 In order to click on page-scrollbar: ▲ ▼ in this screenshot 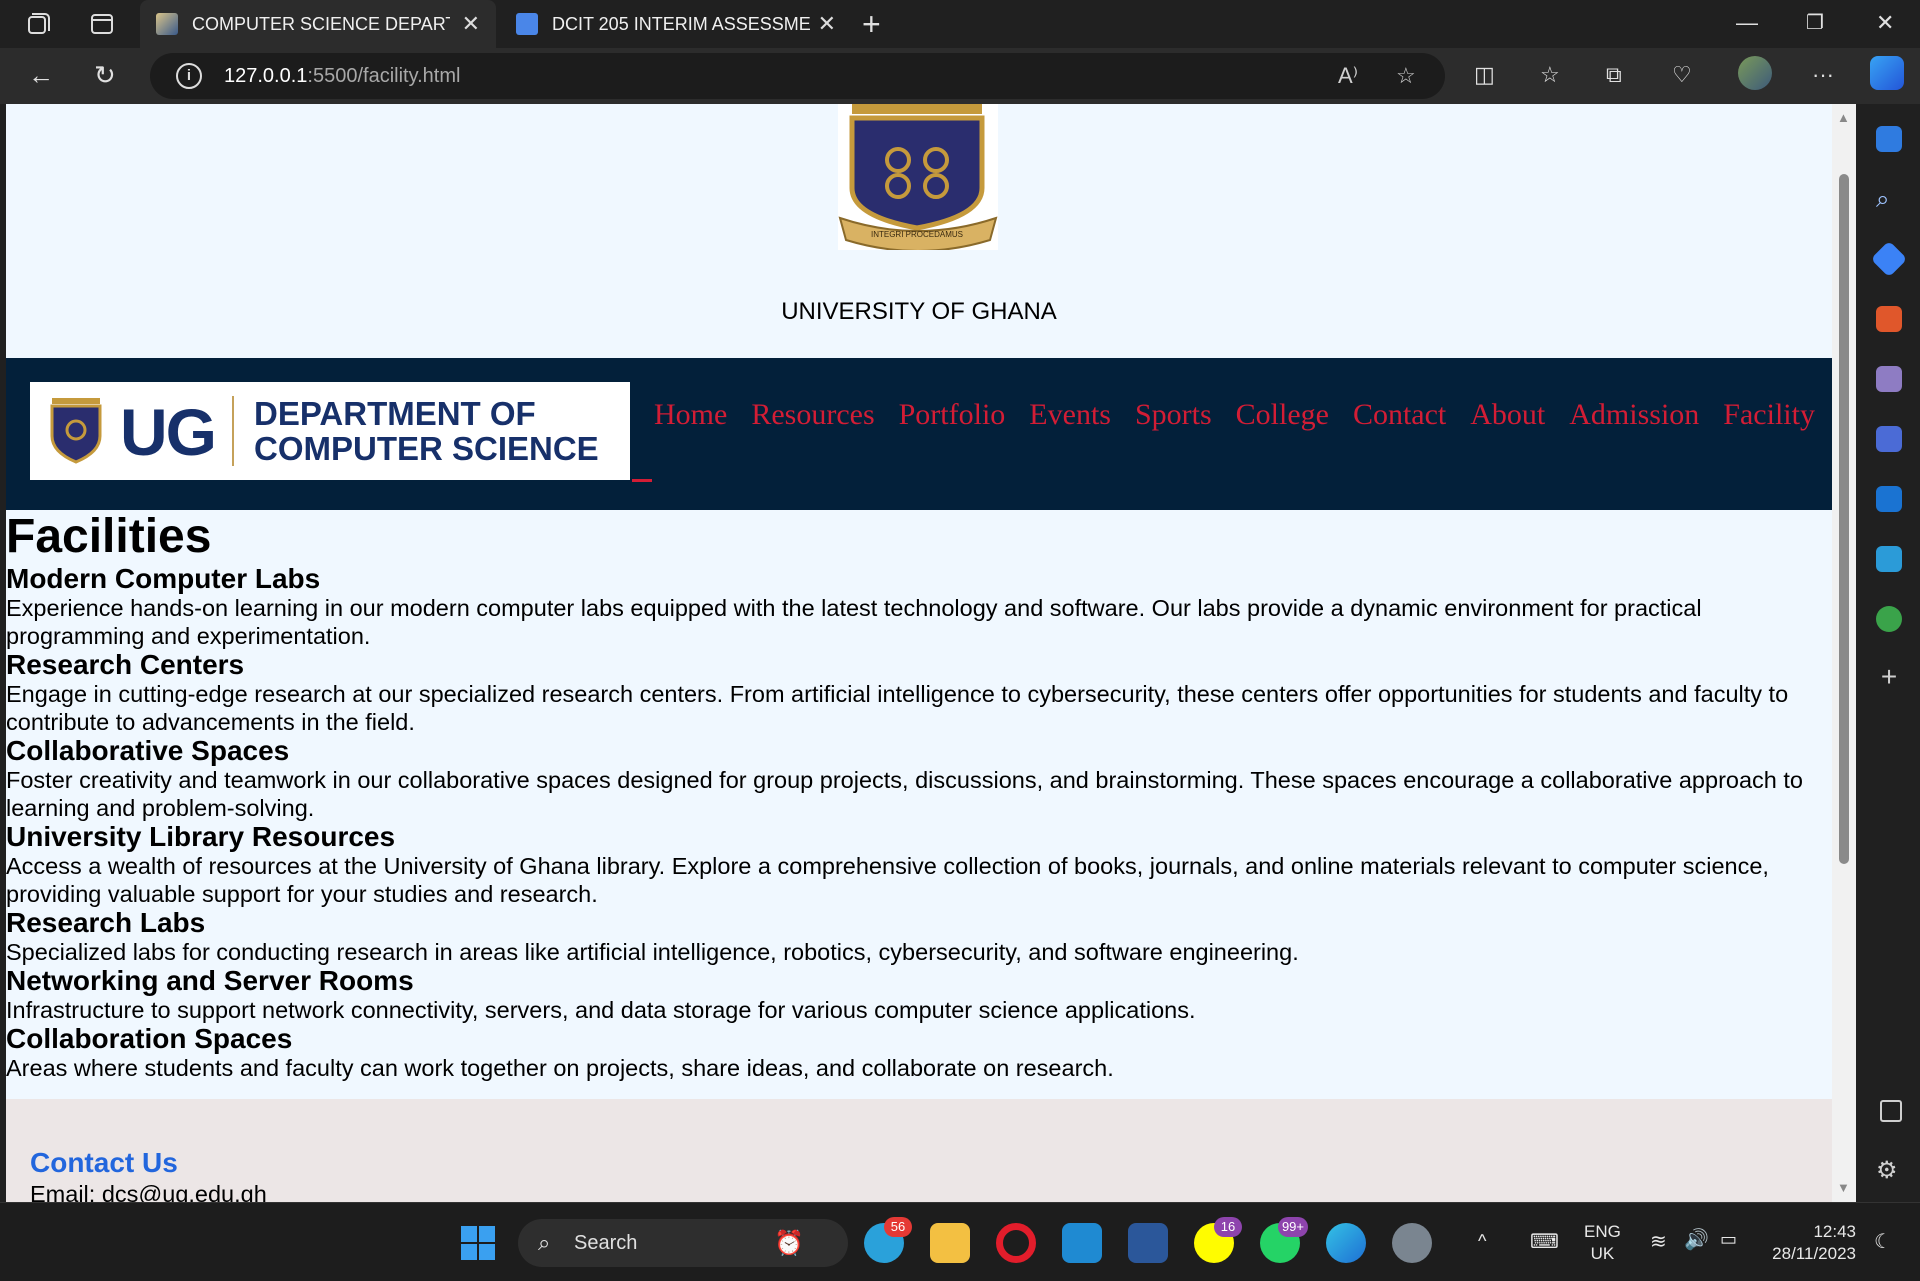, I will do `click(1844, 653)`.